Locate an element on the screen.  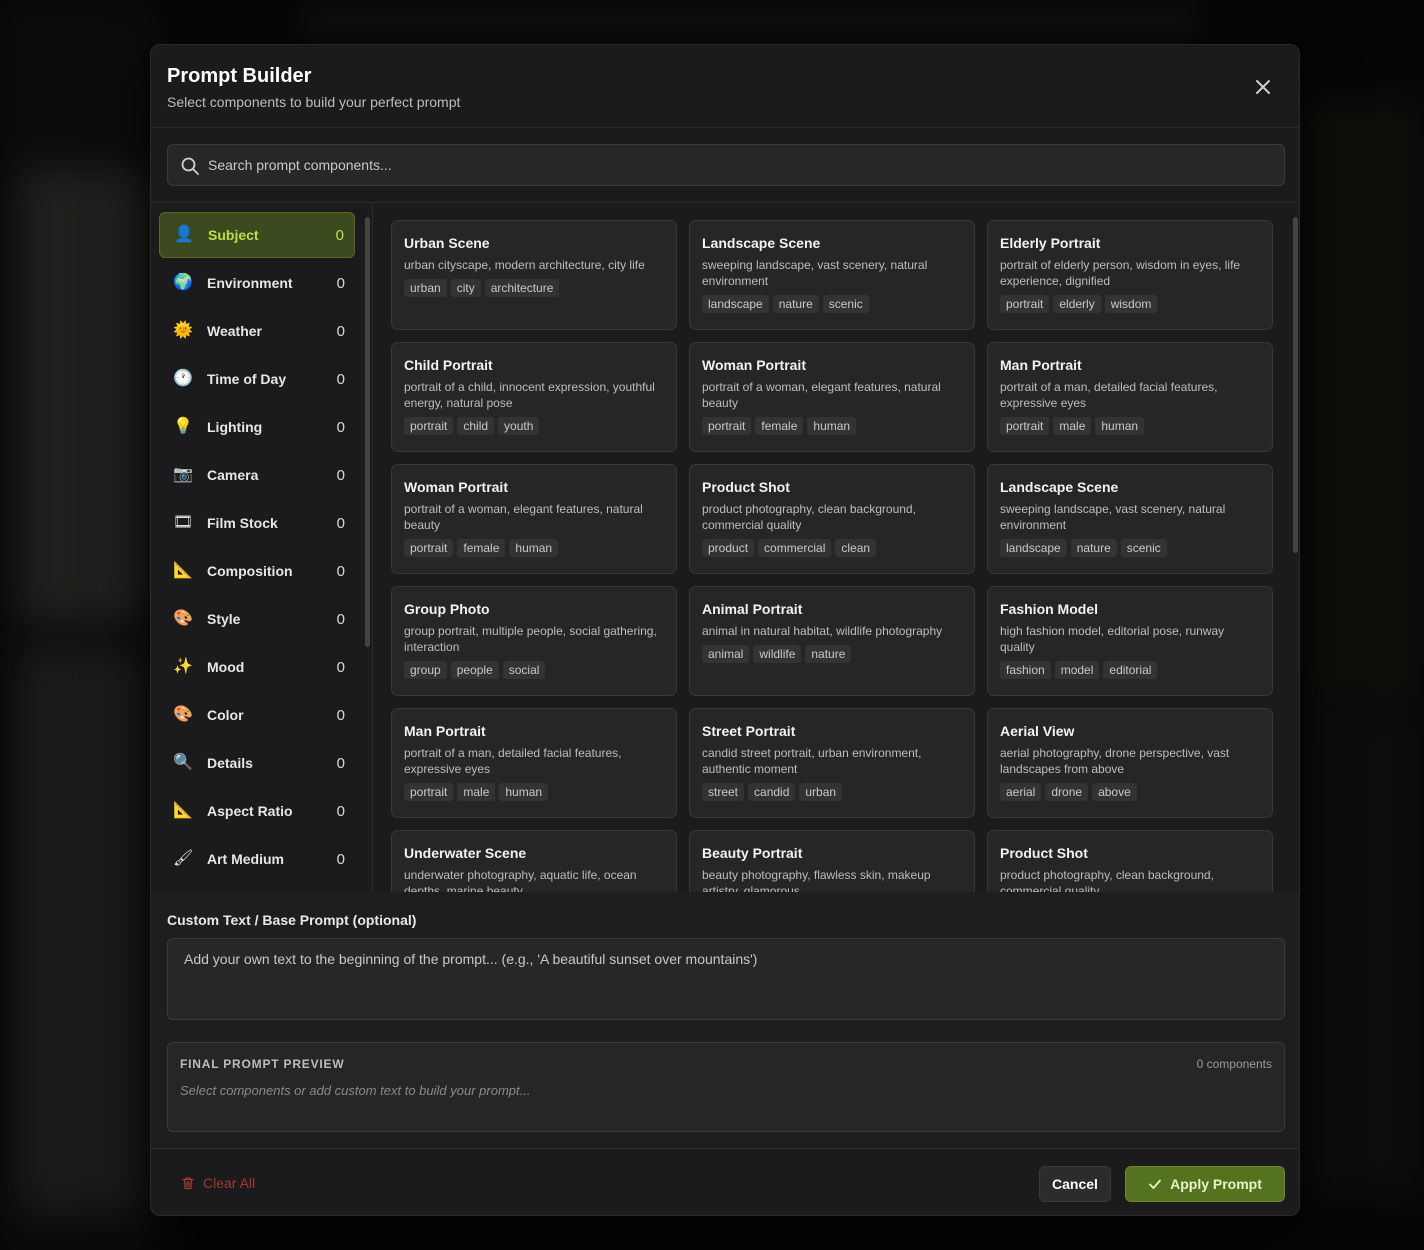
sidebar-item-label: Details is located at coordinates (230, 763).